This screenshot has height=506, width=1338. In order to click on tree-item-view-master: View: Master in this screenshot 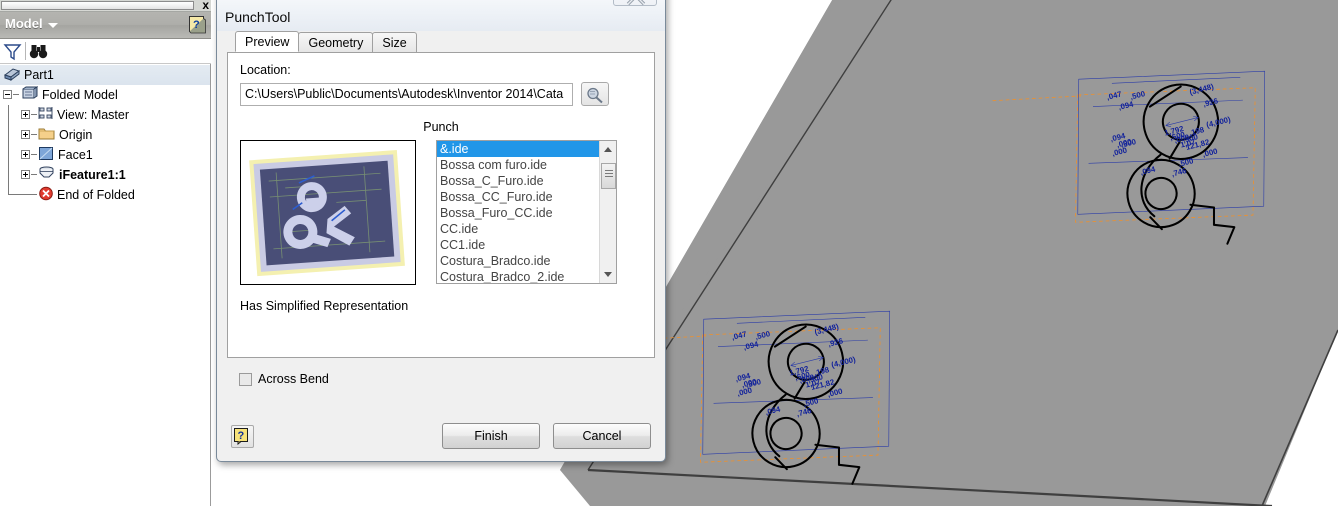, I will do `click(105, 115)`.